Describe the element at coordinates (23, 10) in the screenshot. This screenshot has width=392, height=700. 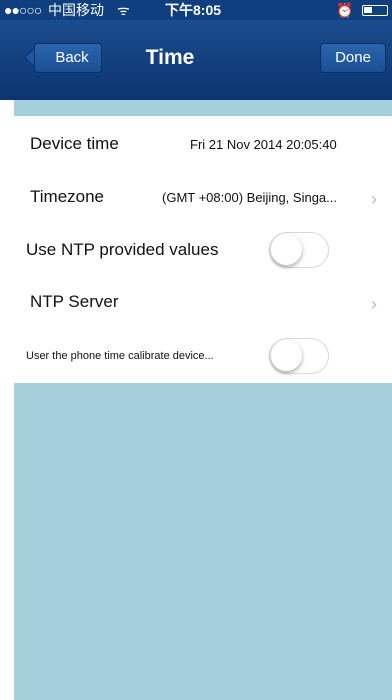
I see `signal-strength-icon: ●●○○○` at that location.